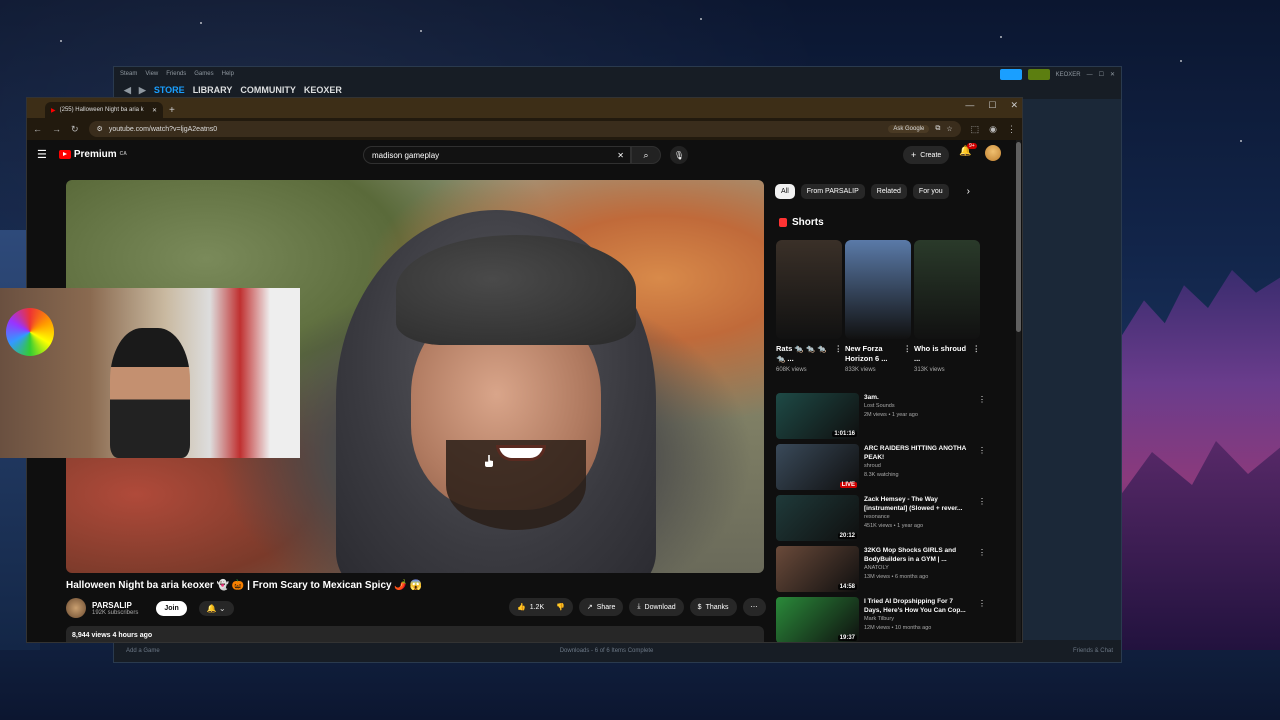 The height and width of the screenshot is (720, 1280). I want to click on rec-channel: Mark Tilbury, so click(916, 619).